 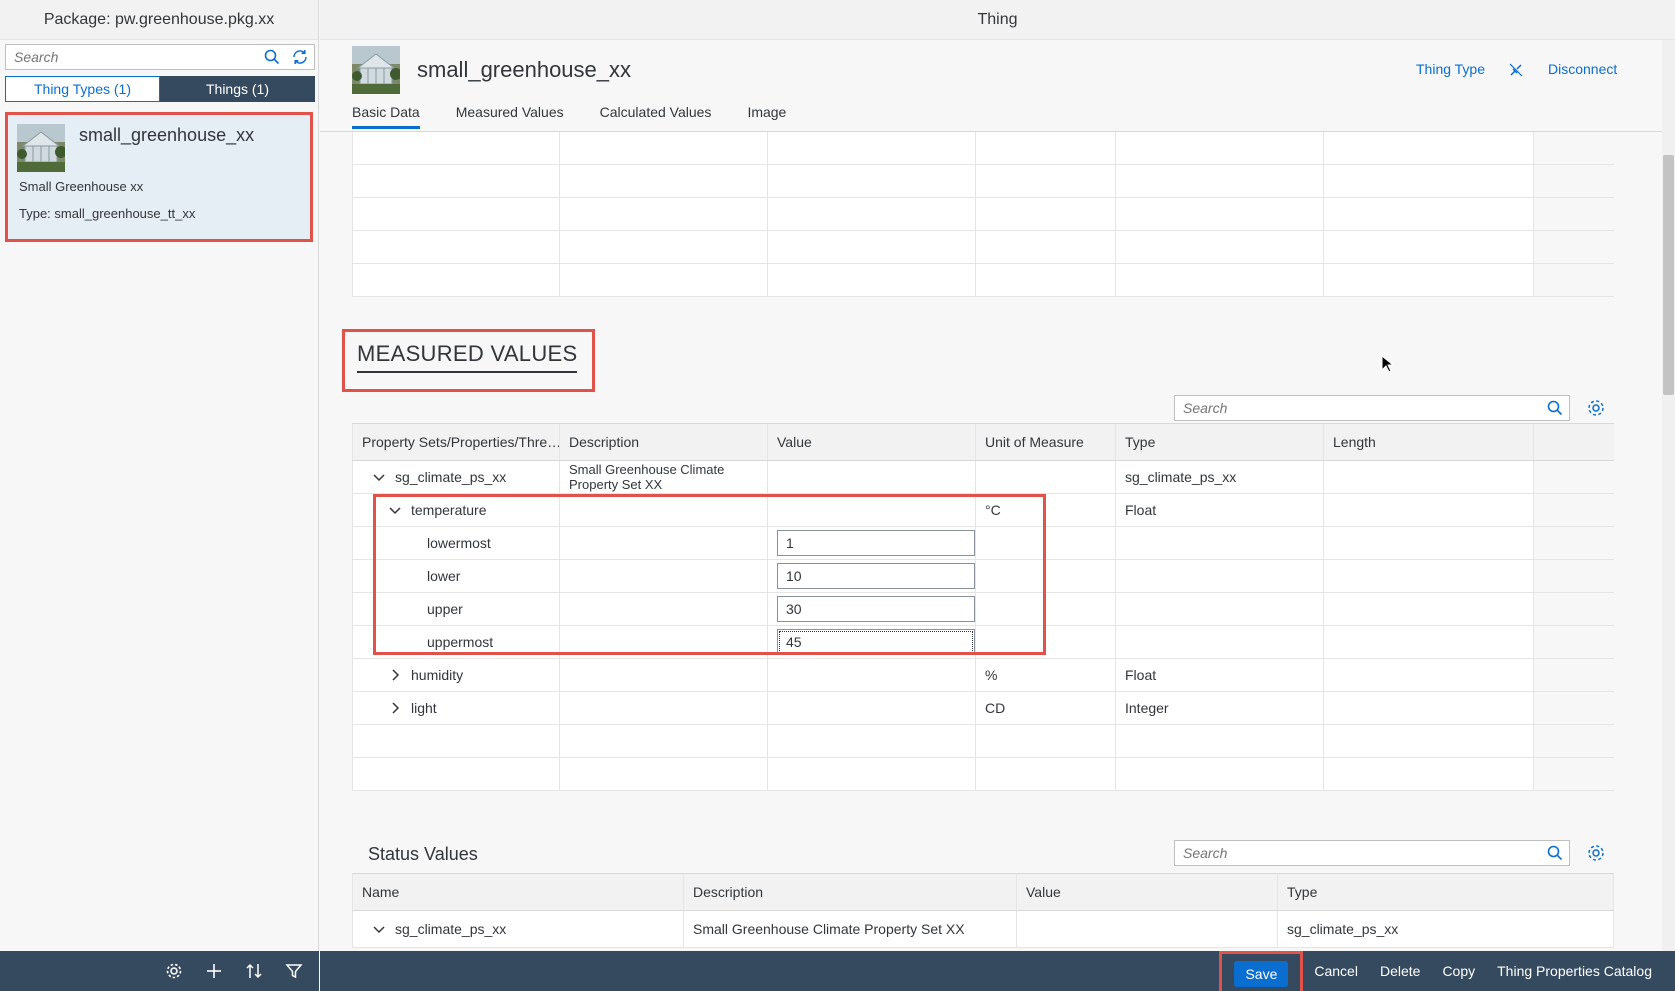 I want to click on property-type: Integer, so click(x=1147, y=708).